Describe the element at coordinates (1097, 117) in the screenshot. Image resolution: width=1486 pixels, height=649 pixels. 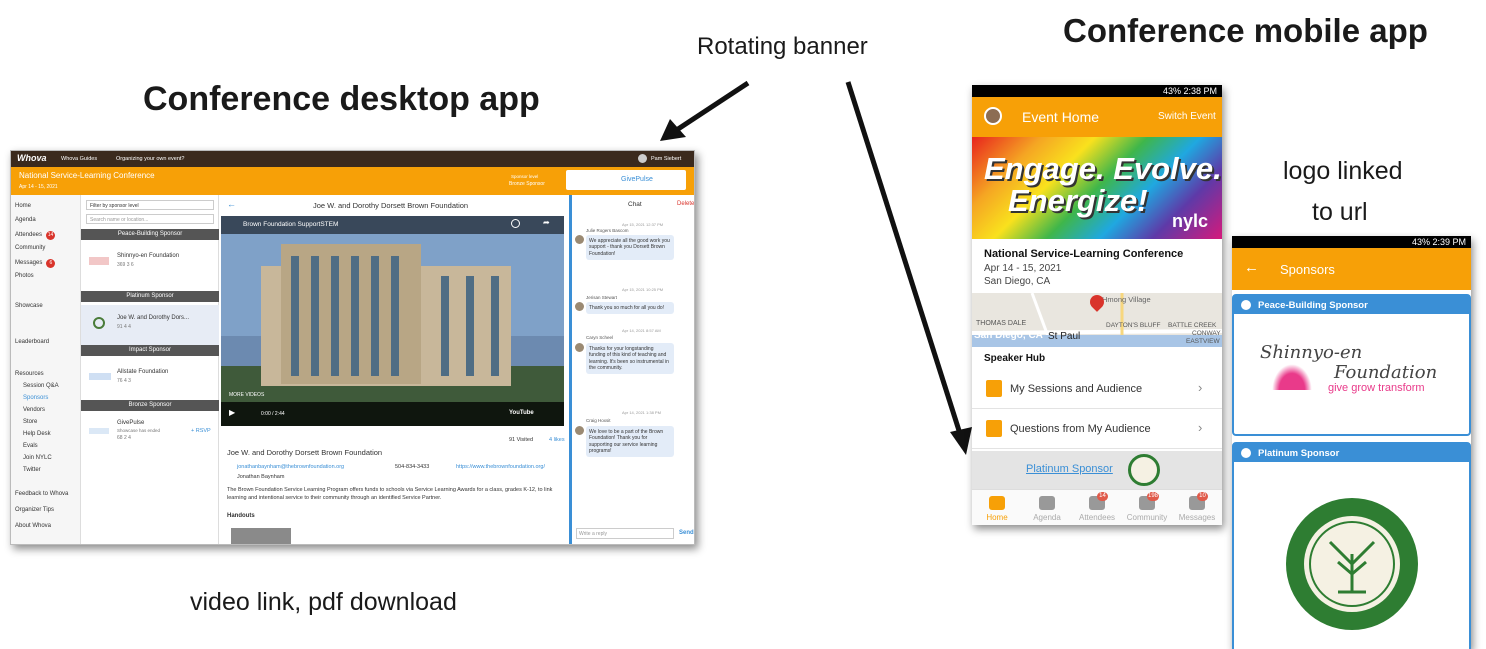
I see `app-header: Event Home Switch Event` at that location.